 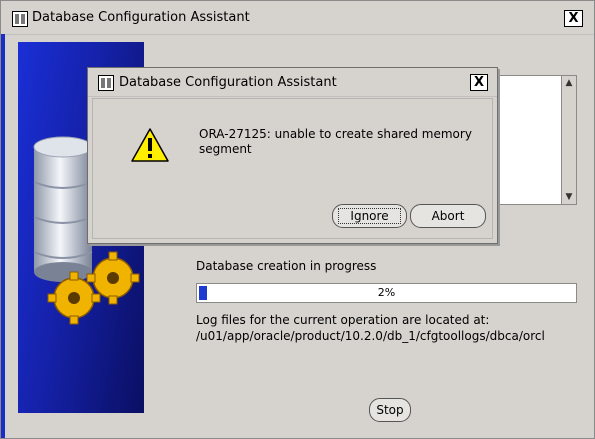 What do you see at coordinates (568, 140) in the screenshot?
I see `vertical-scrollbar: ▲ ▼` at bounding box center [568, 140].